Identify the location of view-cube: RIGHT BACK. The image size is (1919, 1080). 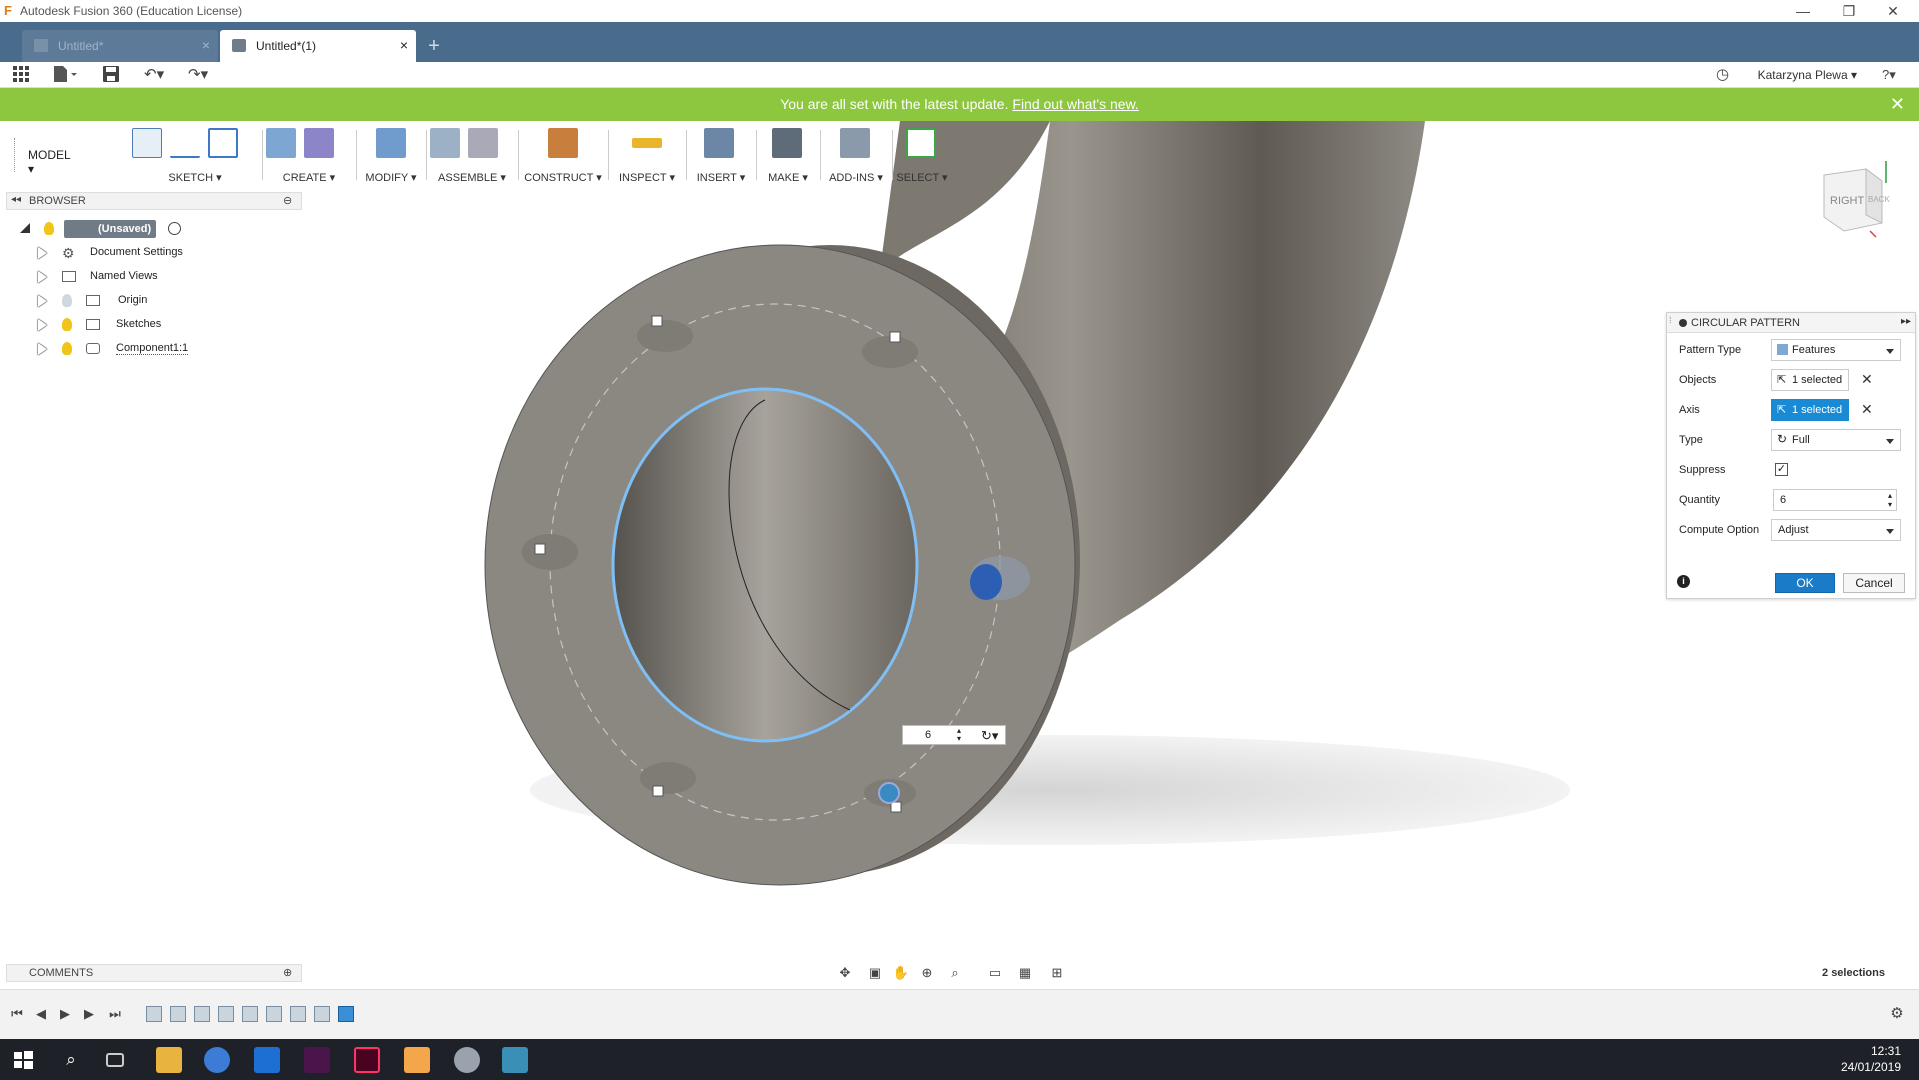
(1856, 200).